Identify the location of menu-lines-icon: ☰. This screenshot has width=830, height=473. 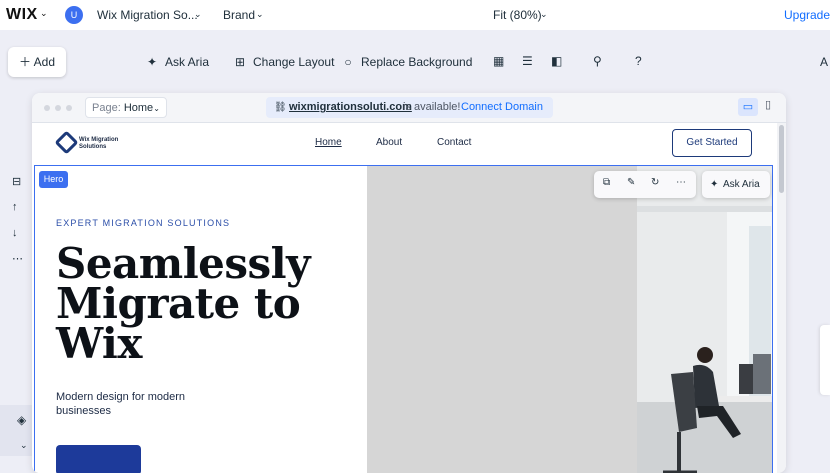
(527, 61).